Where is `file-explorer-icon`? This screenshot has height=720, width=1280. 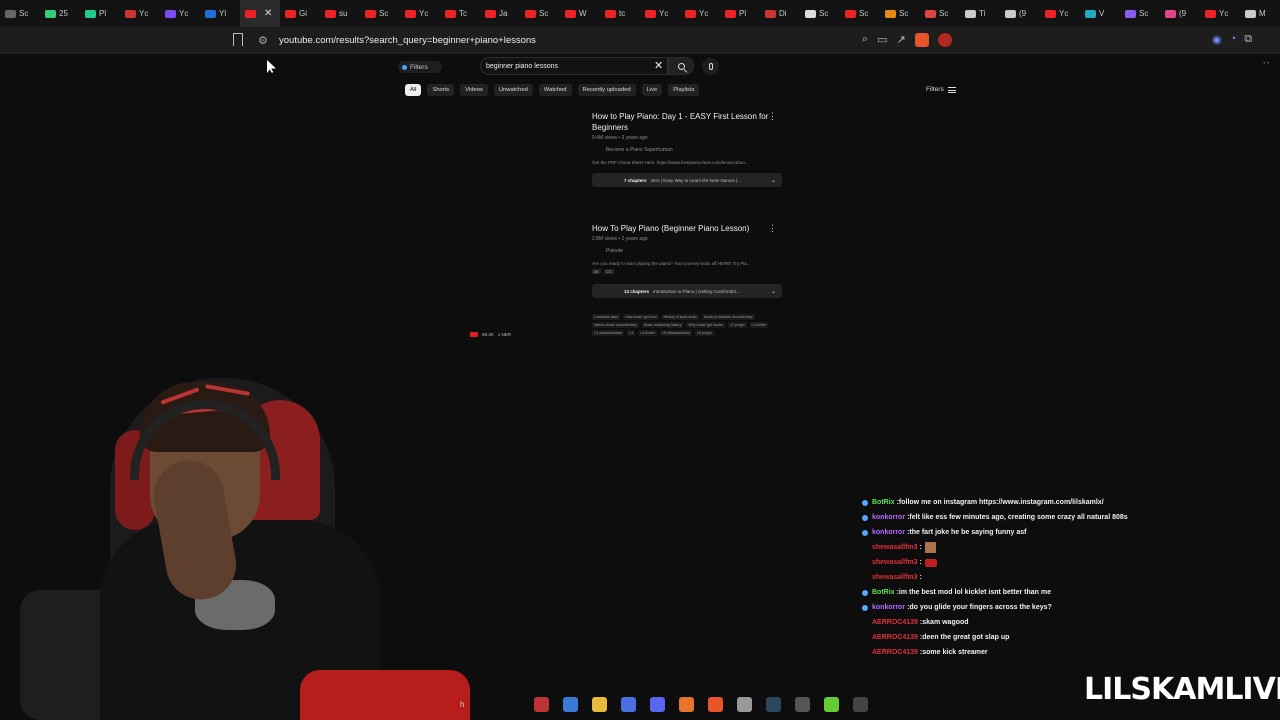
file-explorer-icon is located at coordinates (599, 704).